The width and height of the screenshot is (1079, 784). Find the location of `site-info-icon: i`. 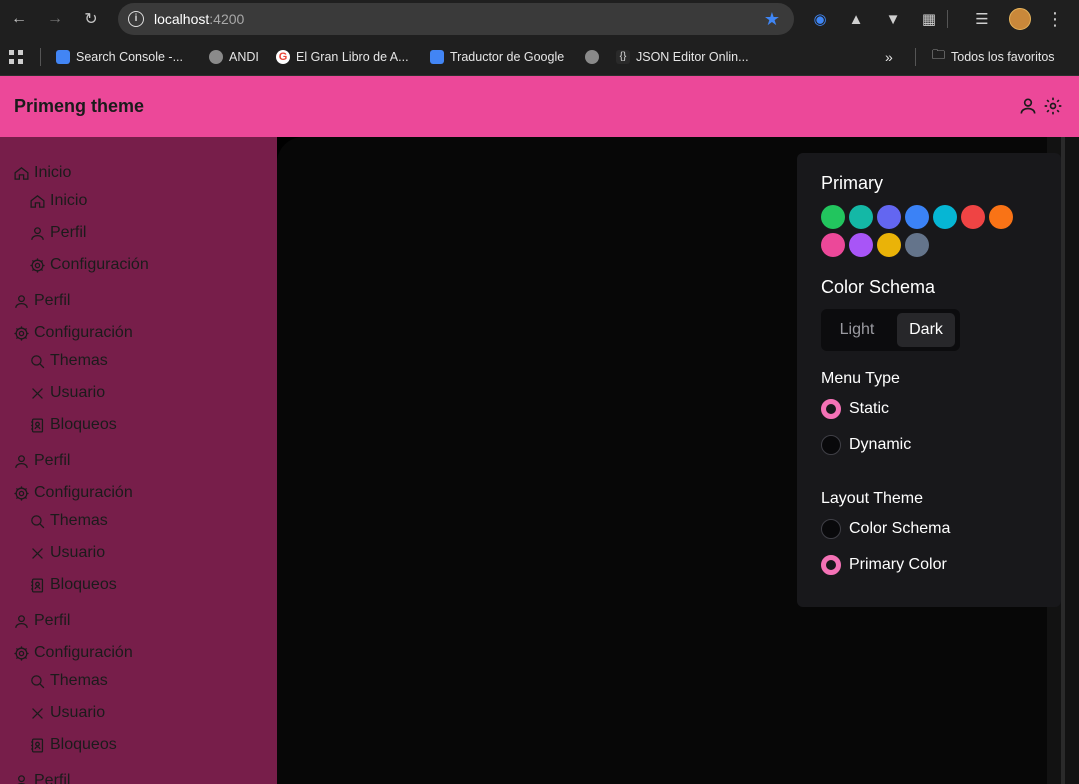

site-info-icon: i is located at coordinates (136, 19).